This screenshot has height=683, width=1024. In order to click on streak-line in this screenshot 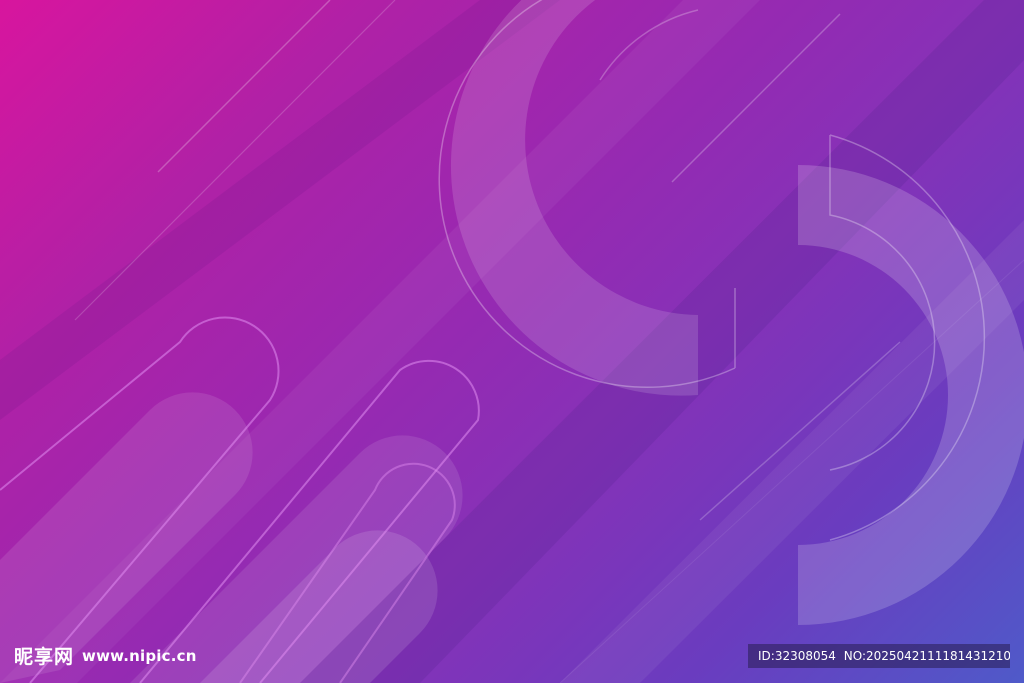, I will do `click(235, 160)`.